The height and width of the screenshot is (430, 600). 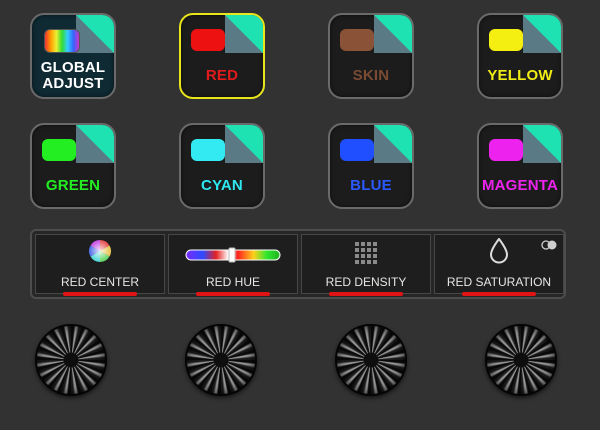 I want to click on cyan-label: CYAN, so click(x=222, y=185).